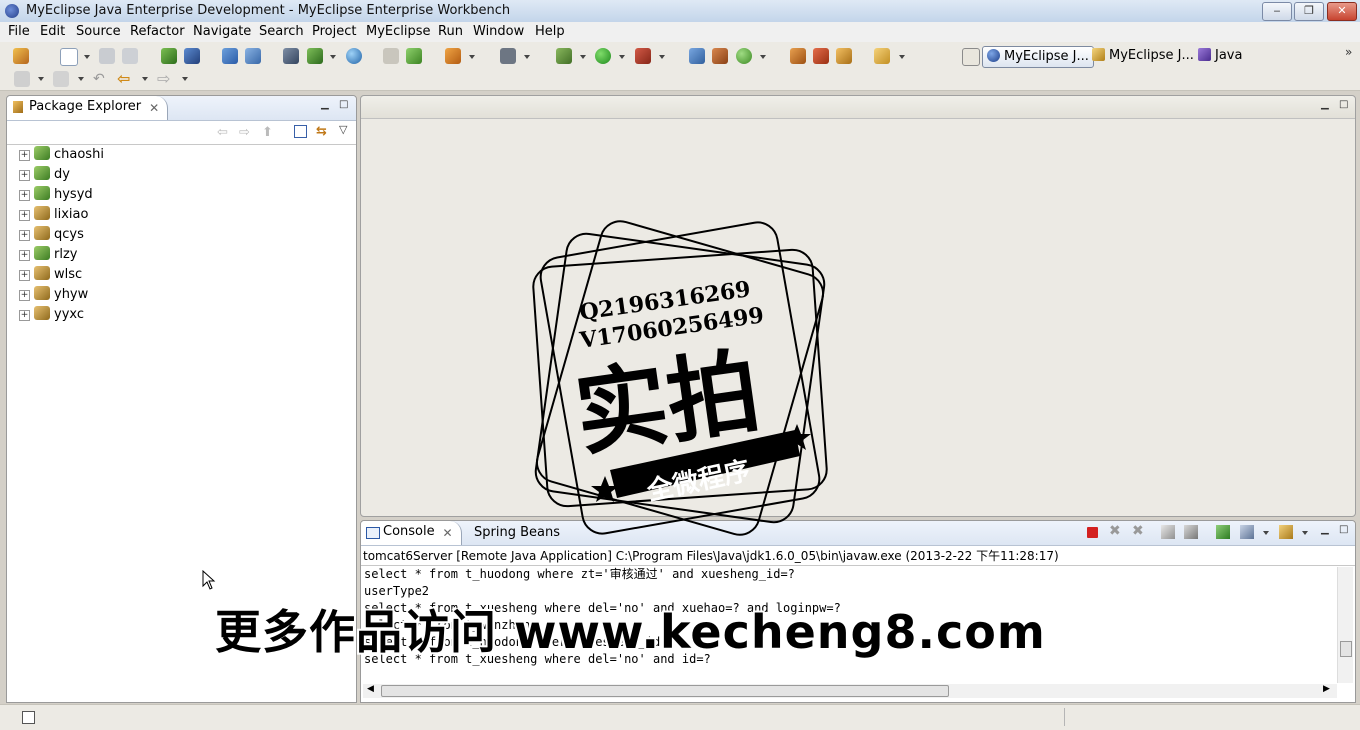  I want to click on new-wizard-icon, so click(21, 56).